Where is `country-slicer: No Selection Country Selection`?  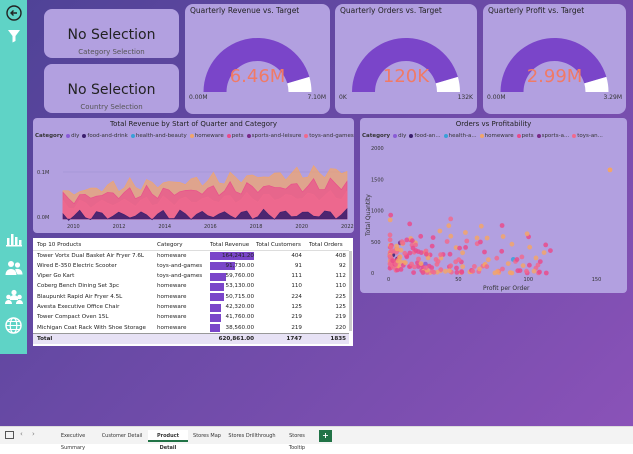
country-slicer: No Selection Country Selection is located at coordinates (111, 88).